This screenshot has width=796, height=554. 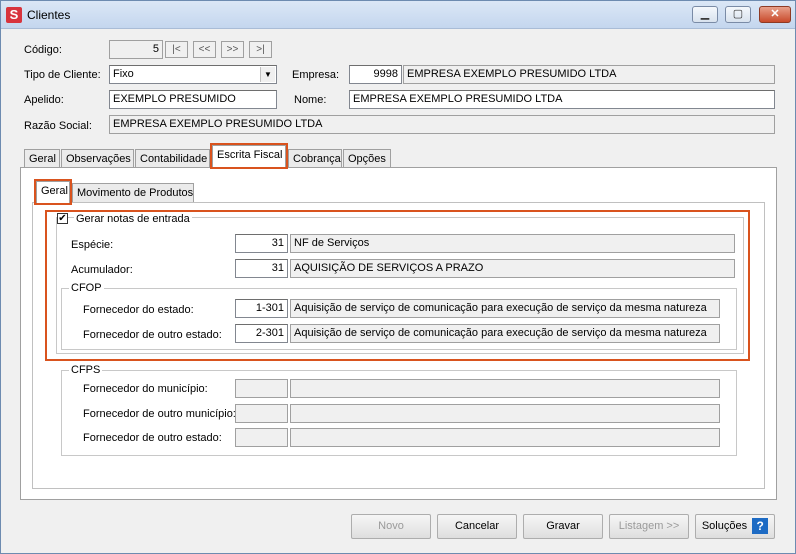 I want to click on tab-escrita-fiscal: Escrita Fiscal, so click(x=249, y=156).